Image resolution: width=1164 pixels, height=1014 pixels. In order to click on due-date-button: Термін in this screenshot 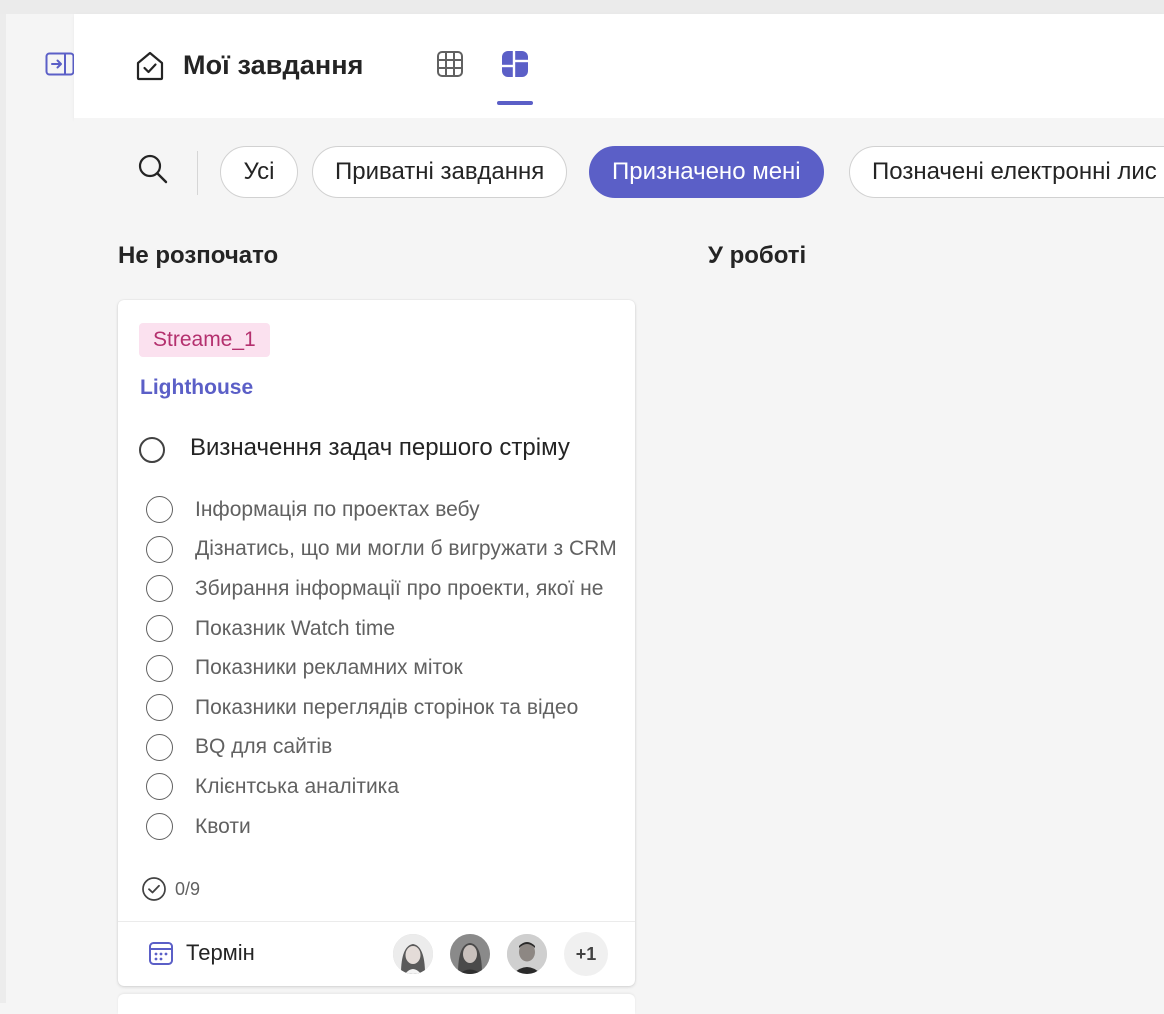, I will do `click(201, 953)`.